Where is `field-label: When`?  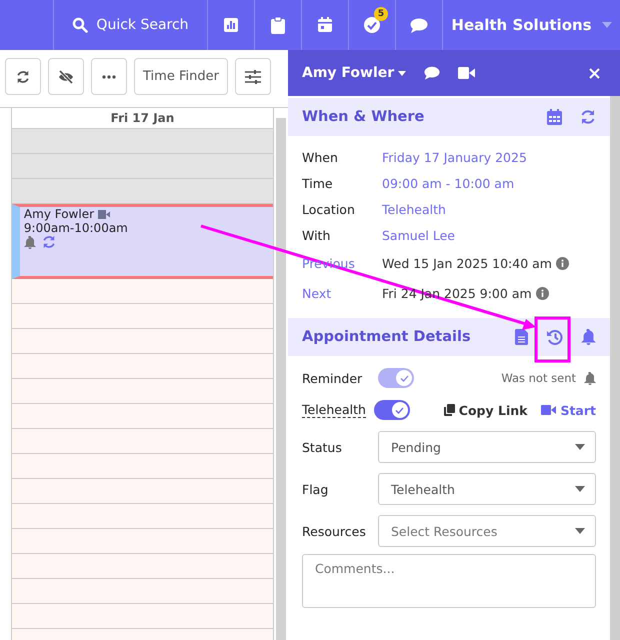
field-label: When is located at coordinates (320, 157).